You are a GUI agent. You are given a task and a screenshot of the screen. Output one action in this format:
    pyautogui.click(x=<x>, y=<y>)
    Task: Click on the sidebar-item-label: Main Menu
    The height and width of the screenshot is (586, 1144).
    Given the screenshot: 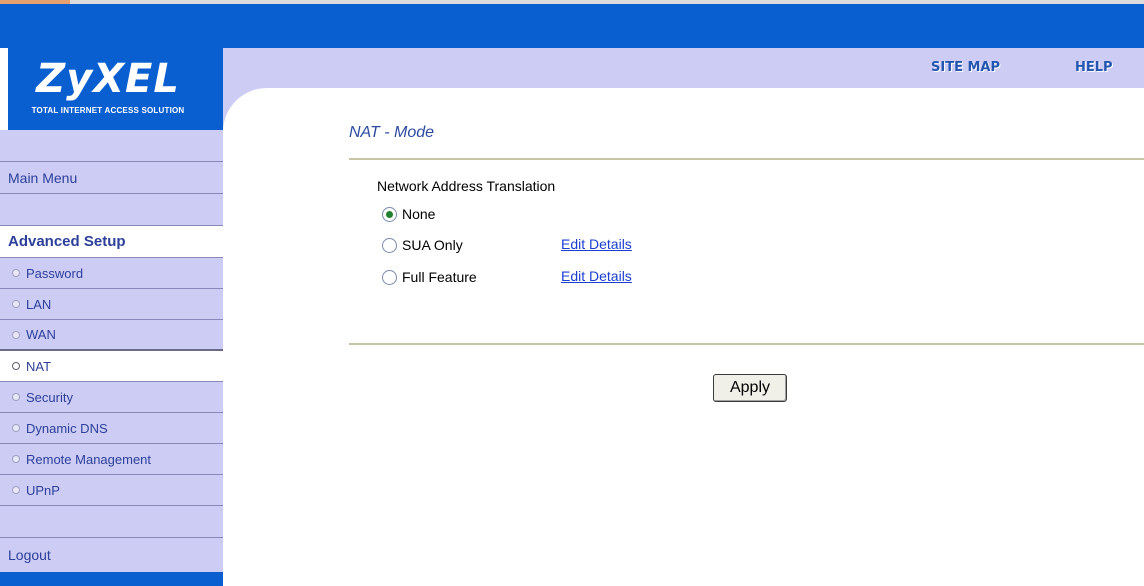 What is the action you would take?
    pyautogui.click(x=43, y=177)
    